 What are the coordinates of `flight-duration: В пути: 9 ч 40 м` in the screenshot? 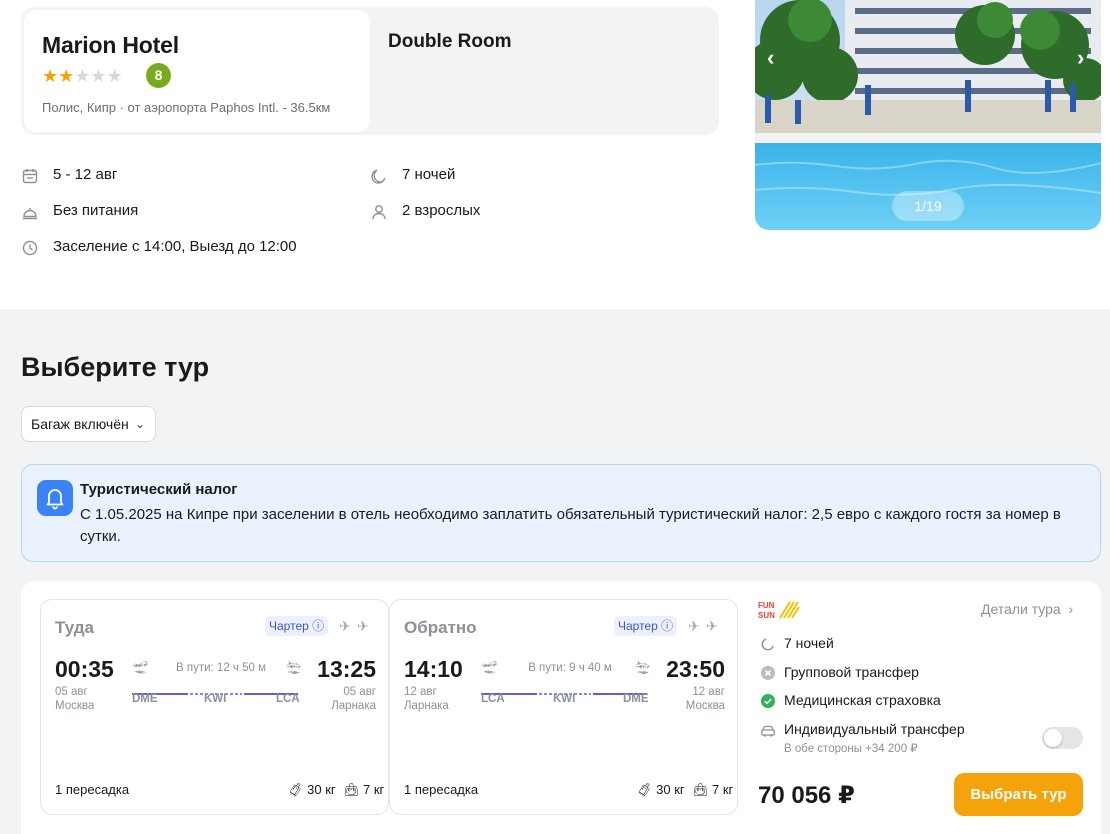 It's located at (570, 668).